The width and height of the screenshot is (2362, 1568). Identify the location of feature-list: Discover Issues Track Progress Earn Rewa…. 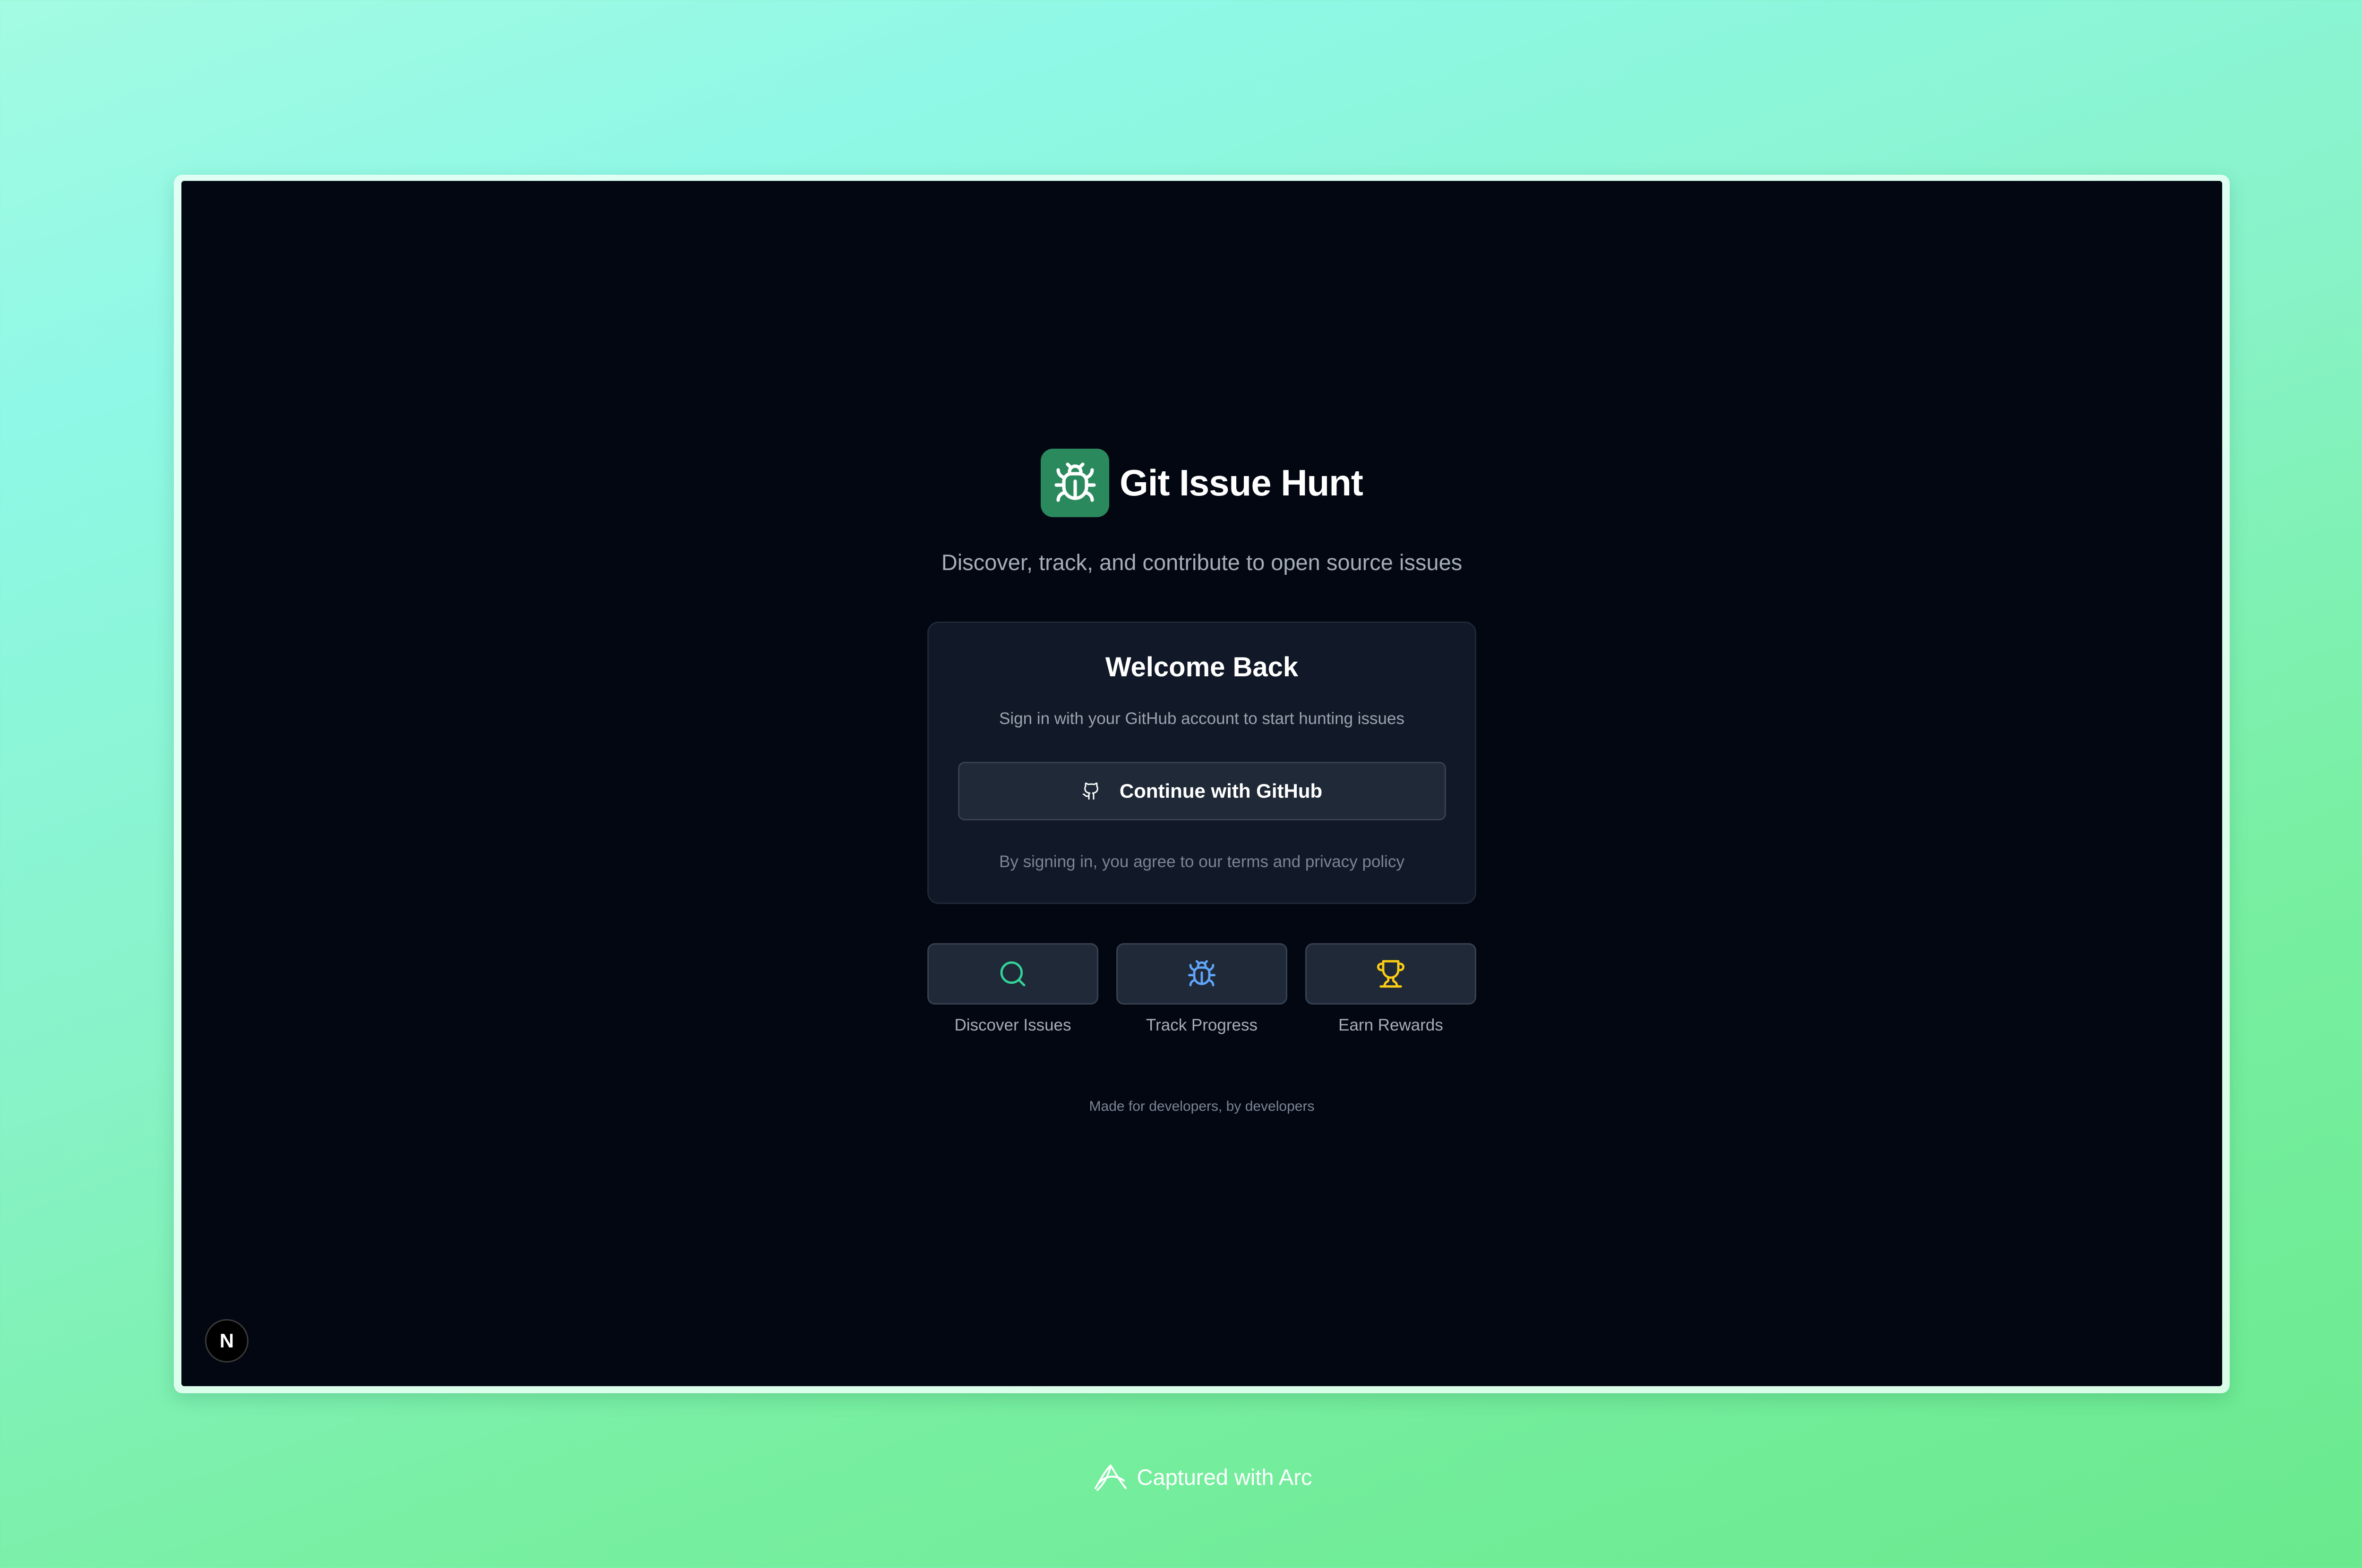
(1201, 989).